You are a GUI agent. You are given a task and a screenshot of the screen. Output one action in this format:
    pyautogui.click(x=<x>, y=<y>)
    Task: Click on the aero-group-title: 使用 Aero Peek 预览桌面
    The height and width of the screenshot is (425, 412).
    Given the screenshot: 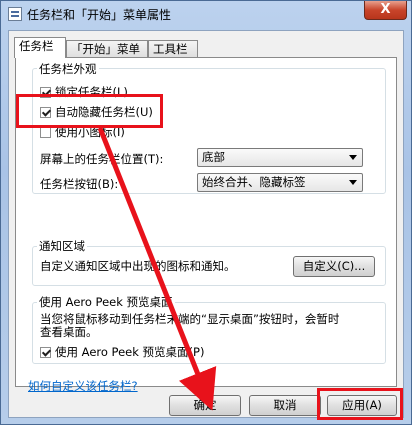 What is the action you would take?
    pyautogui.click(x=106, y=302)
    